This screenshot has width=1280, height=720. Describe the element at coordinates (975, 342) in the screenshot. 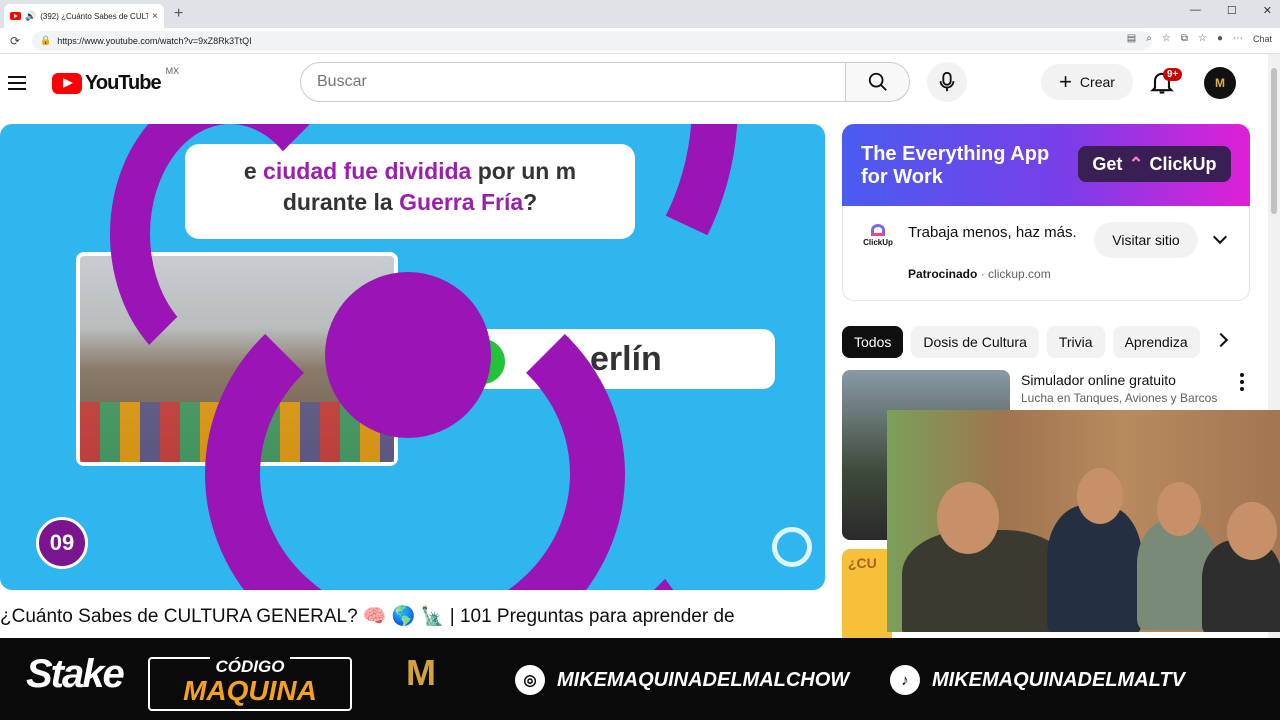

I see `chip-dosis-de-cultura: Dosis de Cultura` at that location.